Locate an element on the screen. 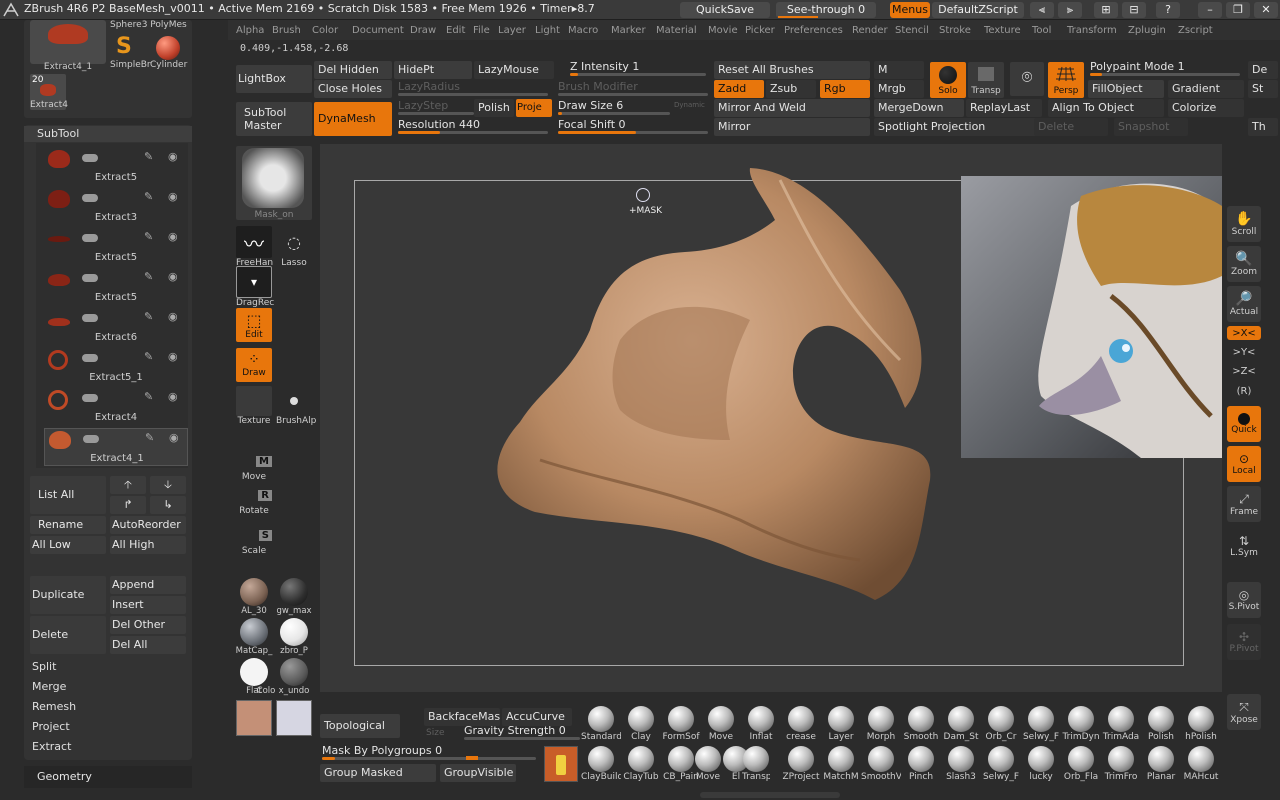 Image resolution: width=1280 pixels, height=800 pixels. move-up-icon: ↱ is located at coordinates (128, 505).